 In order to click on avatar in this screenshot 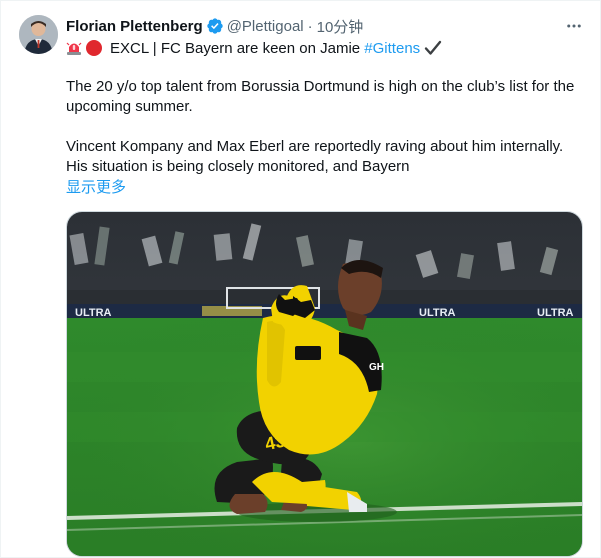, I will do `click(38, 34)`.